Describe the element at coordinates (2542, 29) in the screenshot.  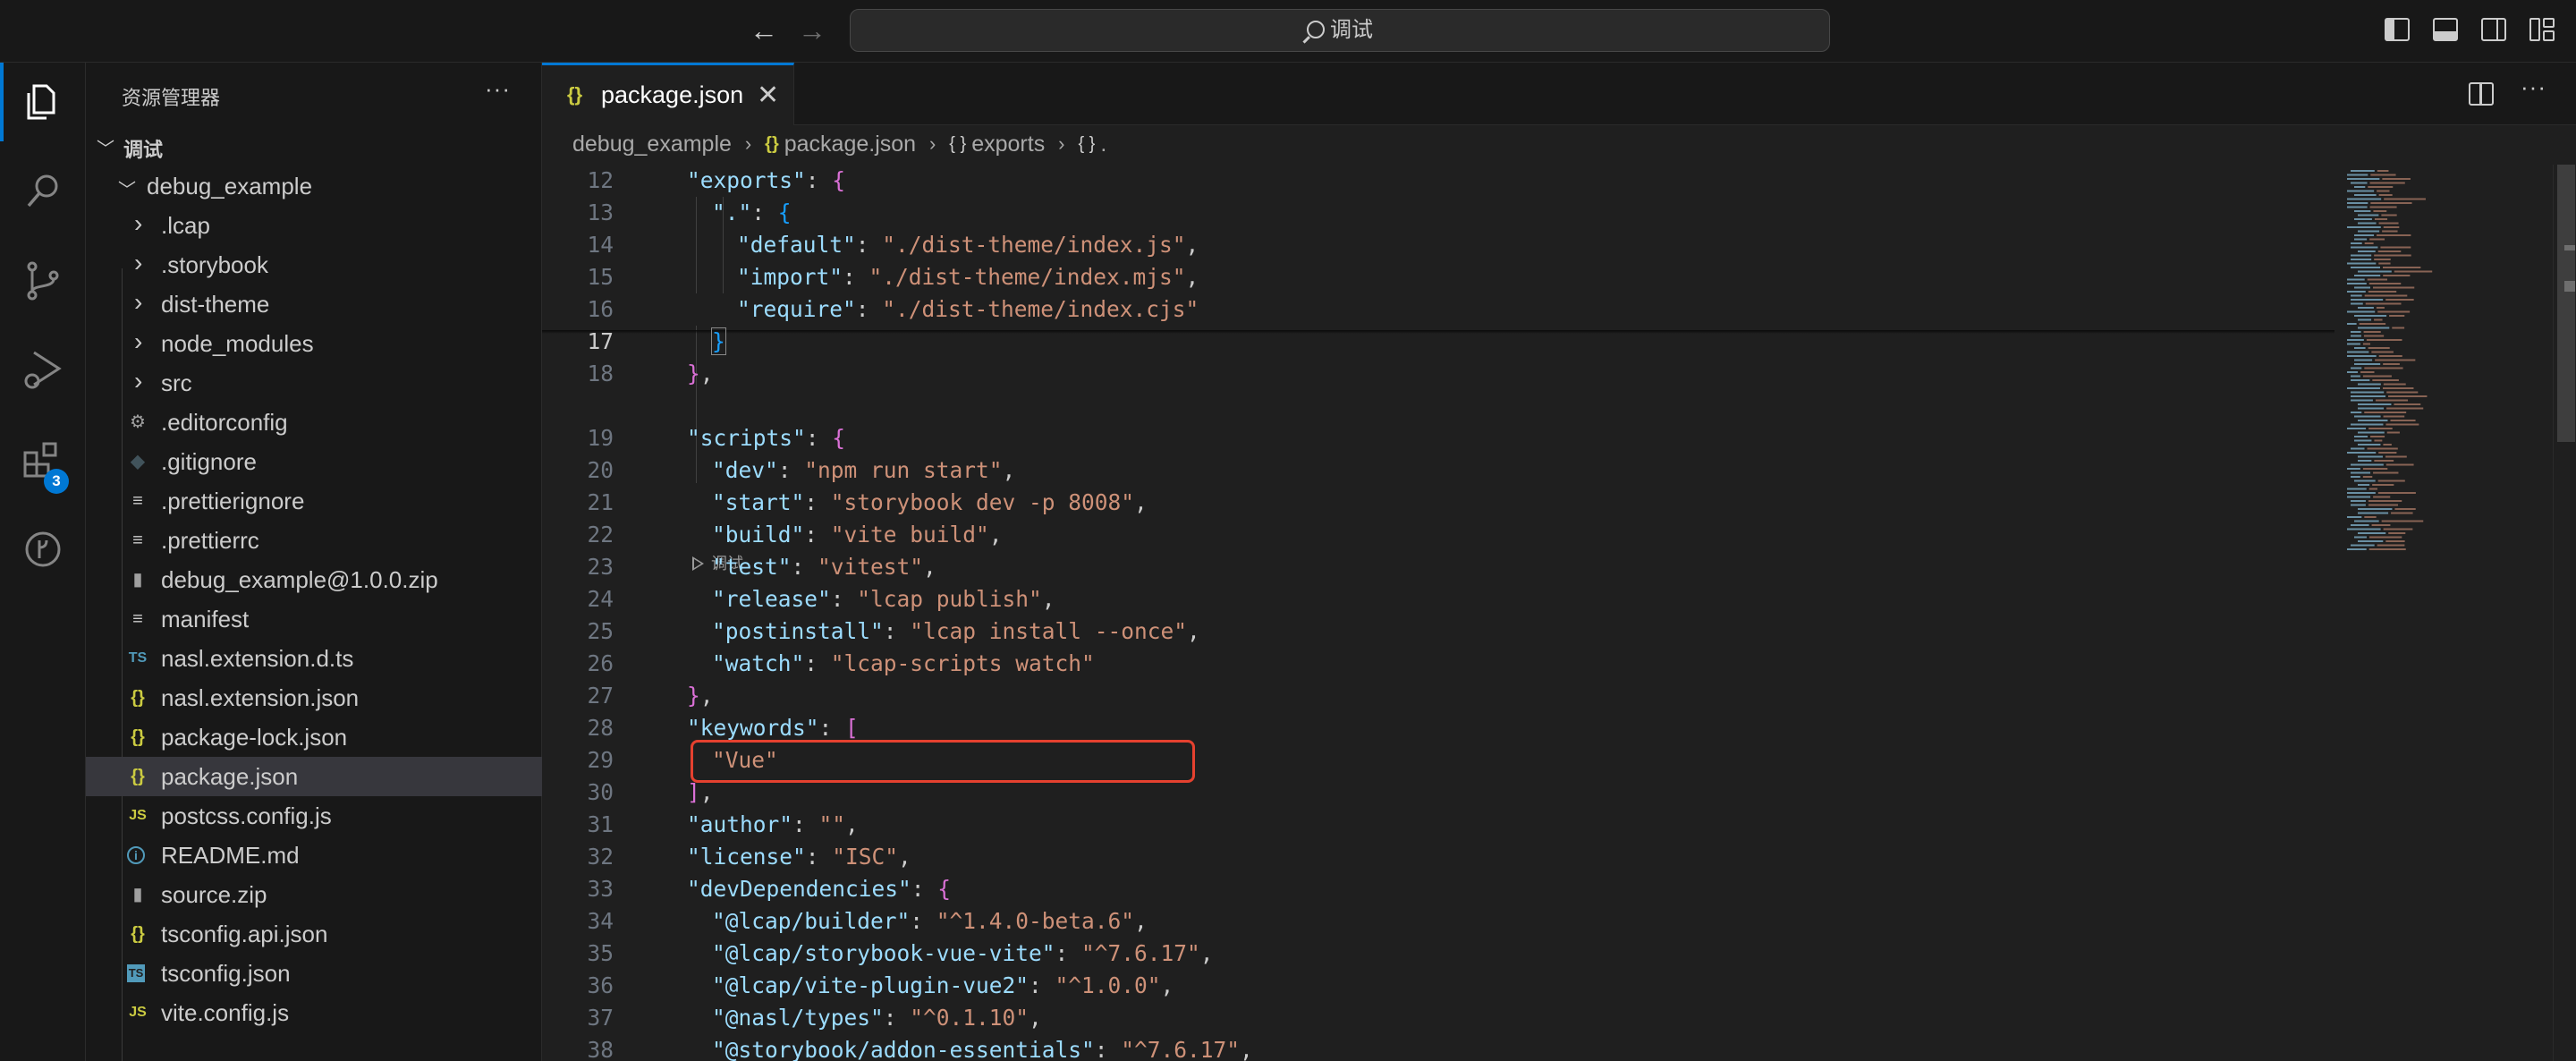
I see `customize-layout-icon` at that location.